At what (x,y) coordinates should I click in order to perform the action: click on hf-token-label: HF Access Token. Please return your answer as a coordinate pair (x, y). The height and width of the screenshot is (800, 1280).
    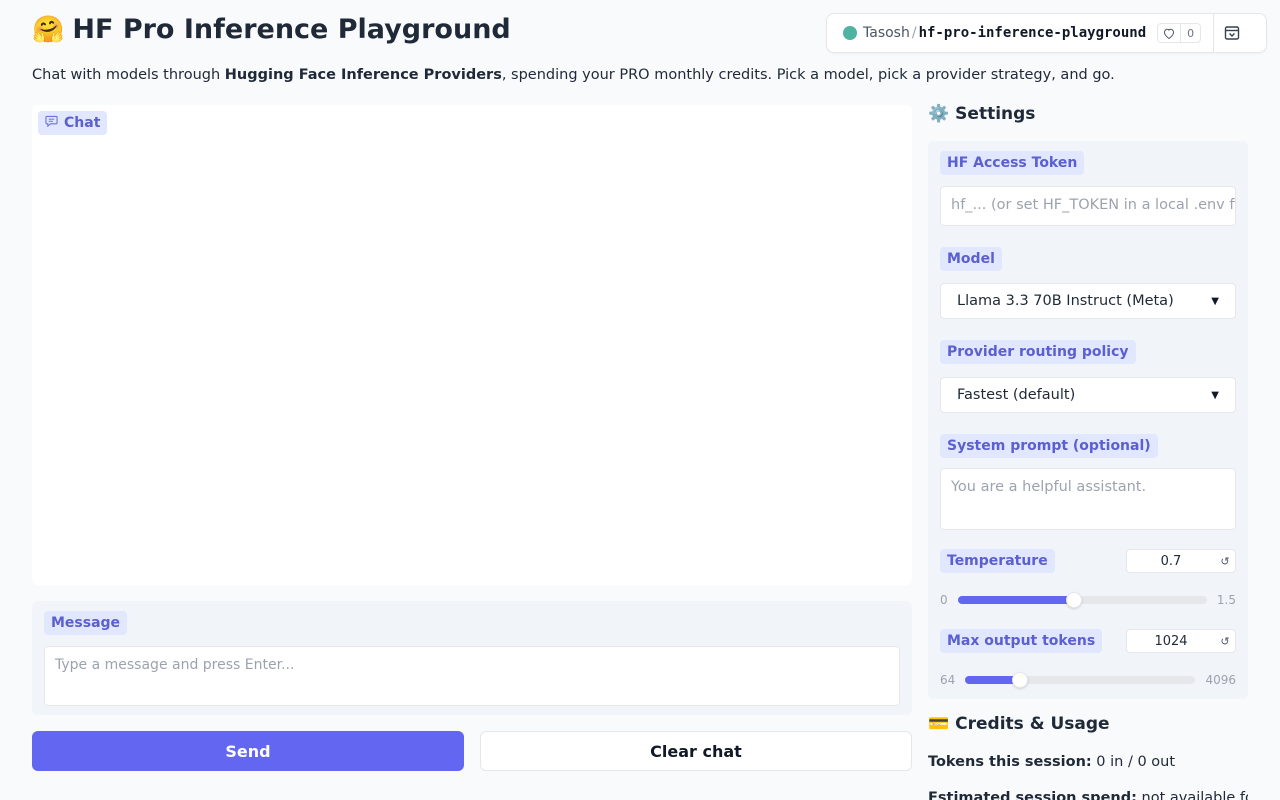
    Looking at the image, I should click on (1012, 163).